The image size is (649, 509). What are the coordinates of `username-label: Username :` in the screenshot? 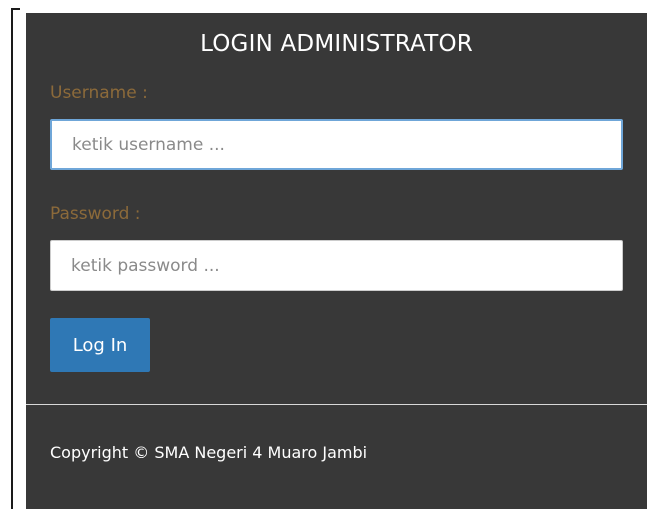 It's located at (99, 93).